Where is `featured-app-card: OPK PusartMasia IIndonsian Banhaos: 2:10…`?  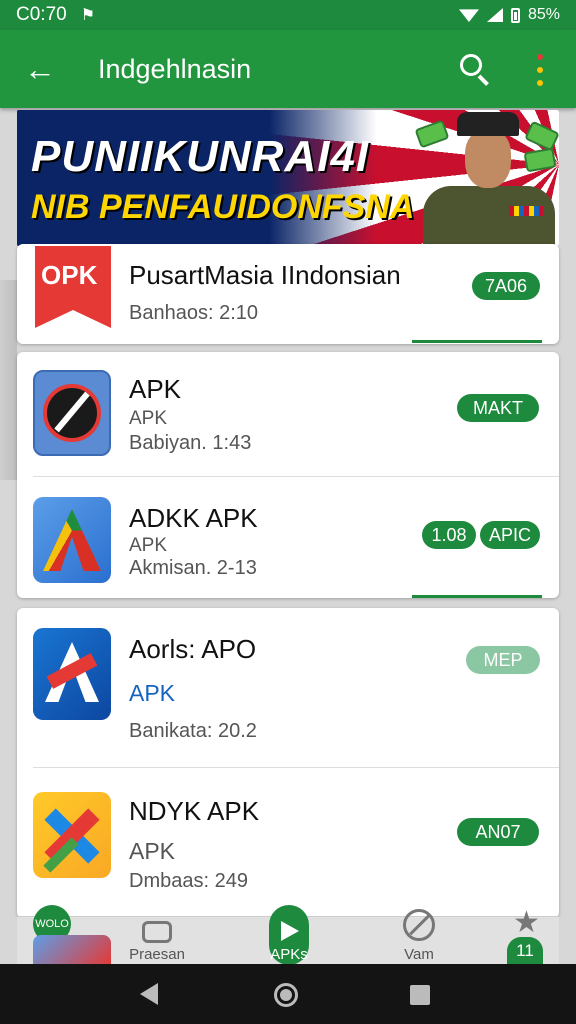
featured-app-card: OPK PusartMasia IIndonsian Banhaos: 2:10… is located at coordinates (288, 294).